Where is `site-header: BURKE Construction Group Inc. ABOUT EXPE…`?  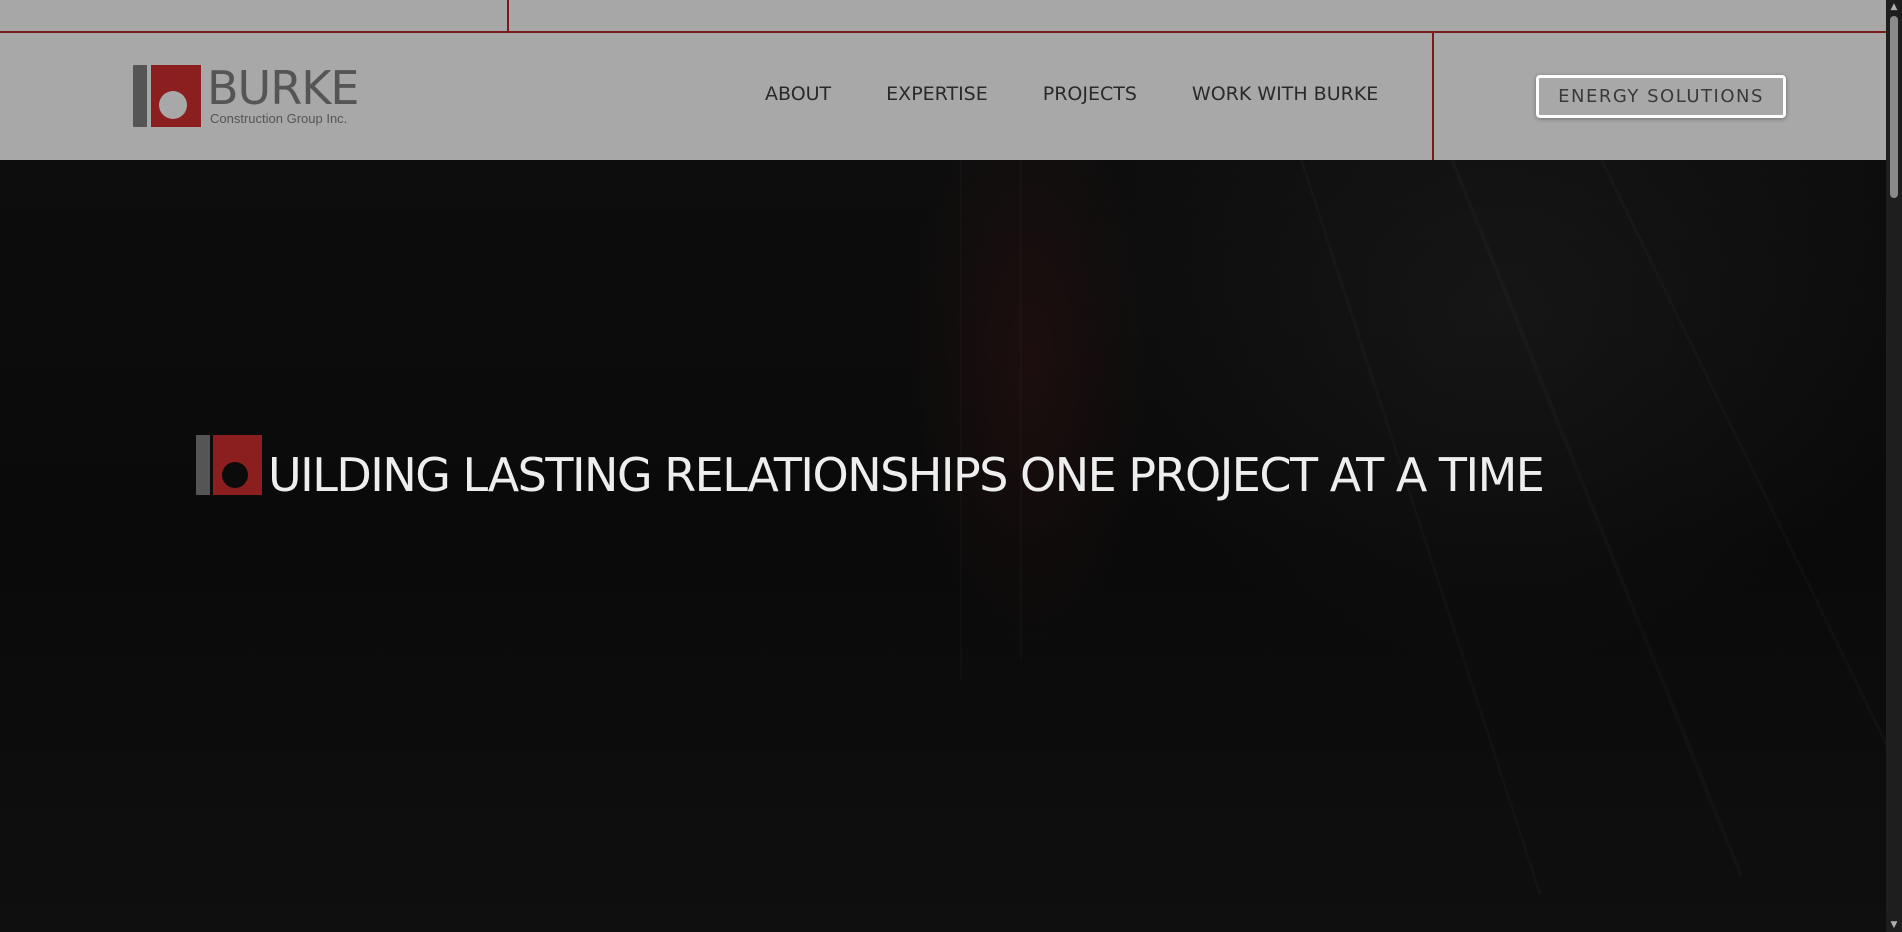
site-header: BURKE Construction Group Inc. ABOUT EXPE… is located at coordinates (943, 96).